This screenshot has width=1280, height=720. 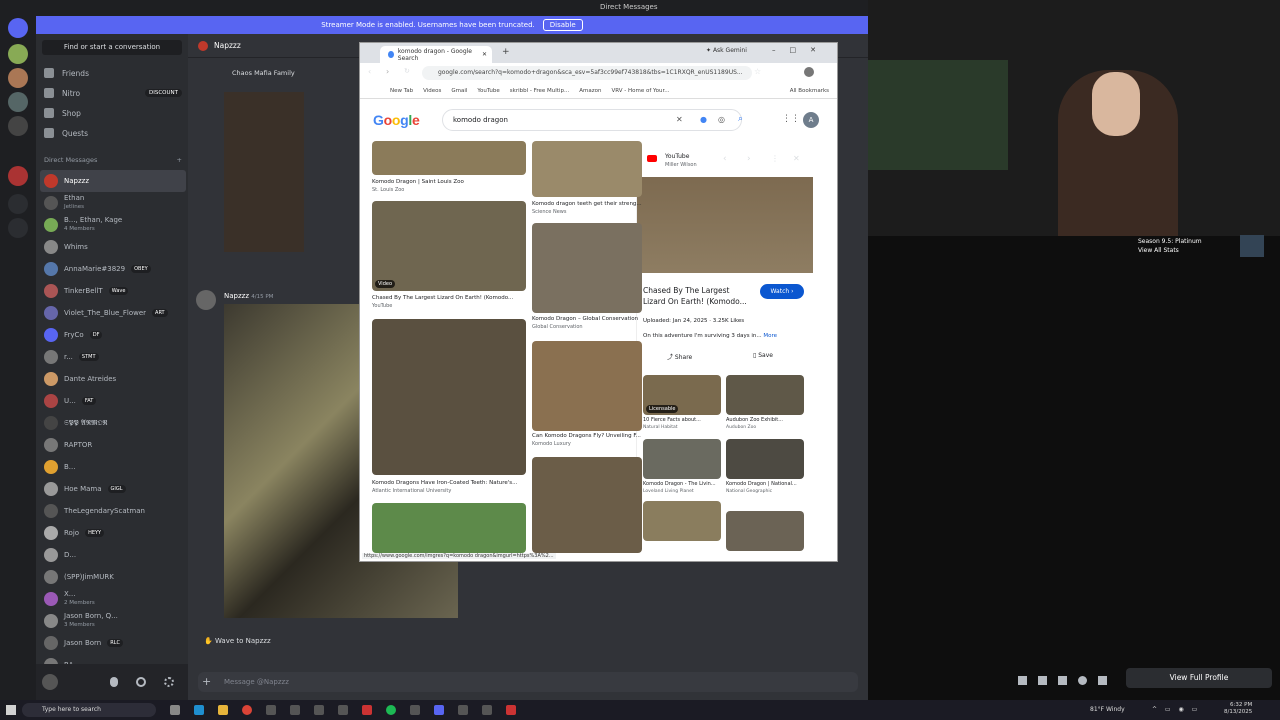 What do you see at coordinates (436, 54) in the screenshot?
I see `tab-google-search: komodo dragon - Google Search ✕` at bounding box center [436, 54].